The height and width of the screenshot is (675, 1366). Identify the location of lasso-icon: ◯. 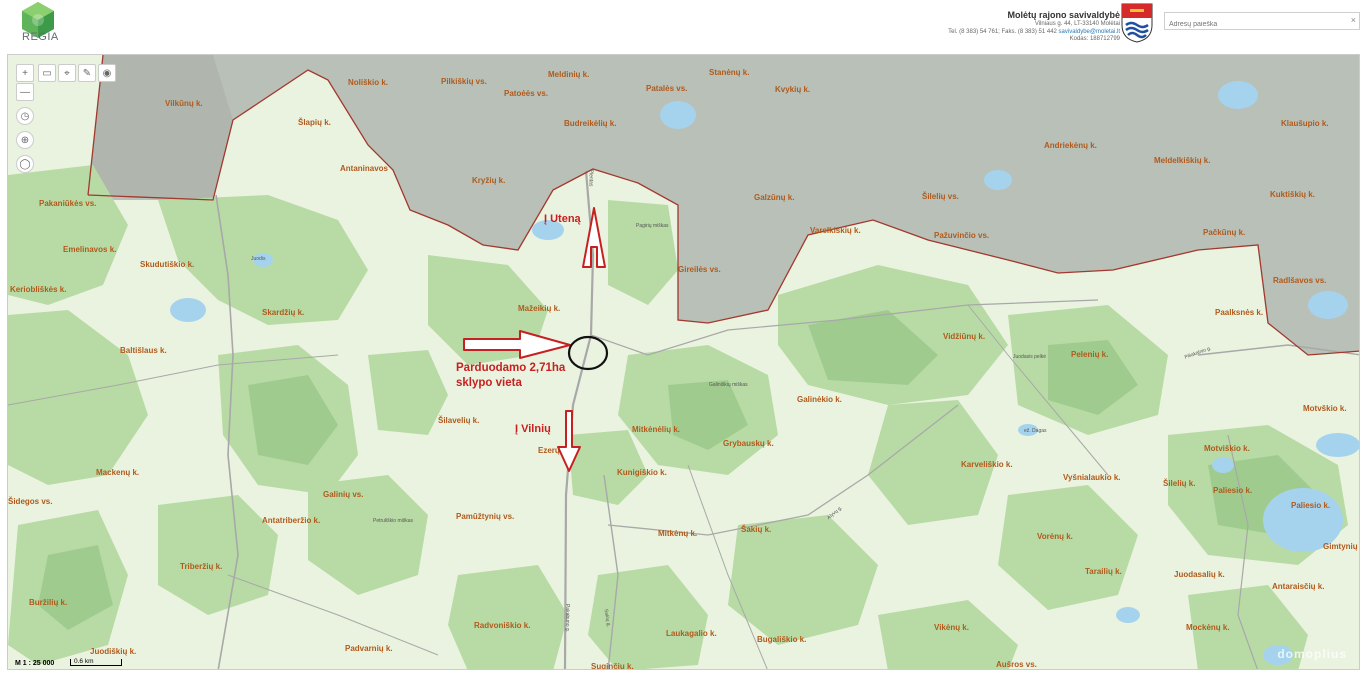
(25, 164).